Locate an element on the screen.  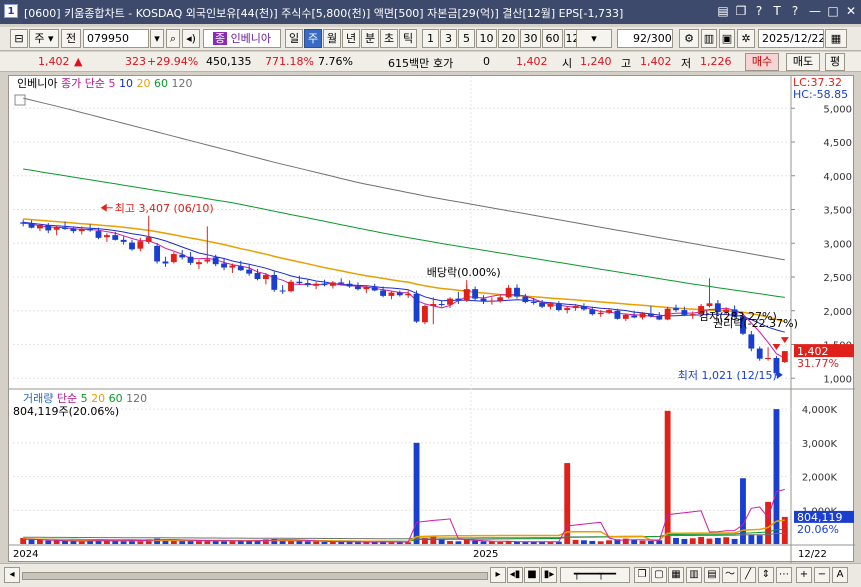
save-icon: ▣ is located at coordinates (727, 38).